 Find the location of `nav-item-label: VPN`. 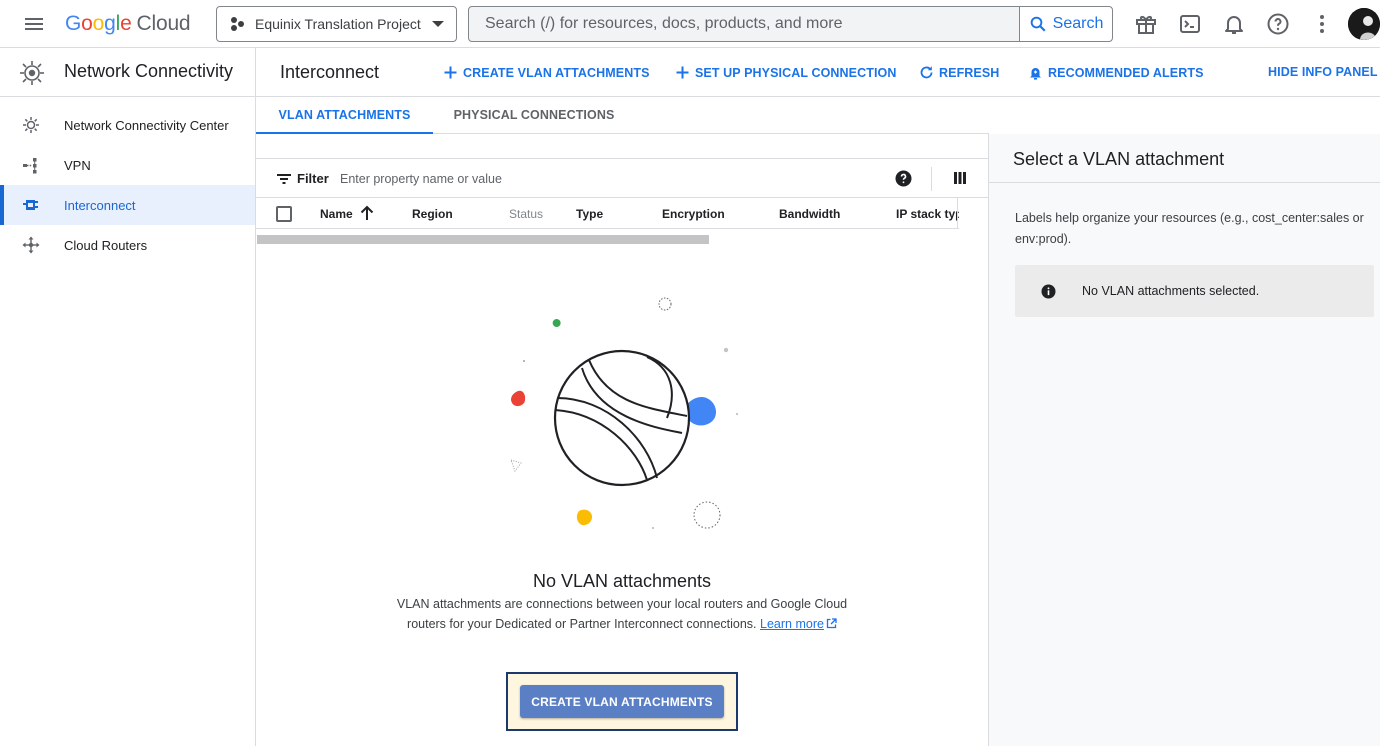

nav-item-label: VPN is located at coordinates (77, 165).